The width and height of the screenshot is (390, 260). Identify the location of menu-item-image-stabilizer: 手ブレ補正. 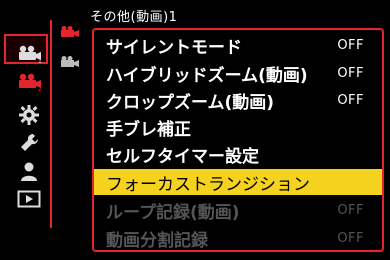
(238, 127).